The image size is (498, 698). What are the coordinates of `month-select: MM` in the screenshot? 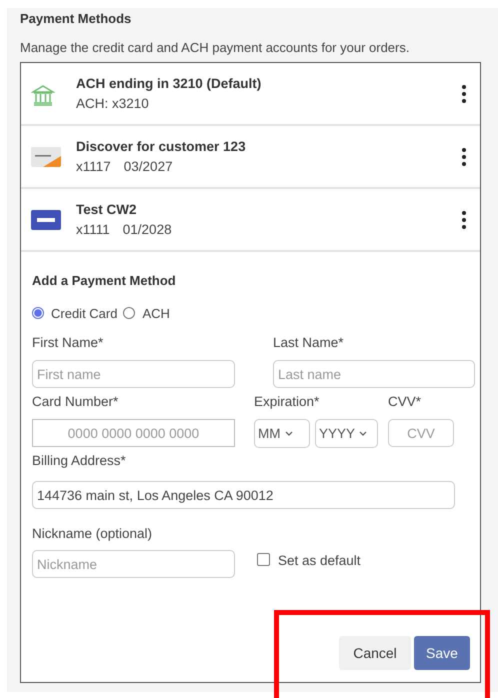 It's located at (282, 433).